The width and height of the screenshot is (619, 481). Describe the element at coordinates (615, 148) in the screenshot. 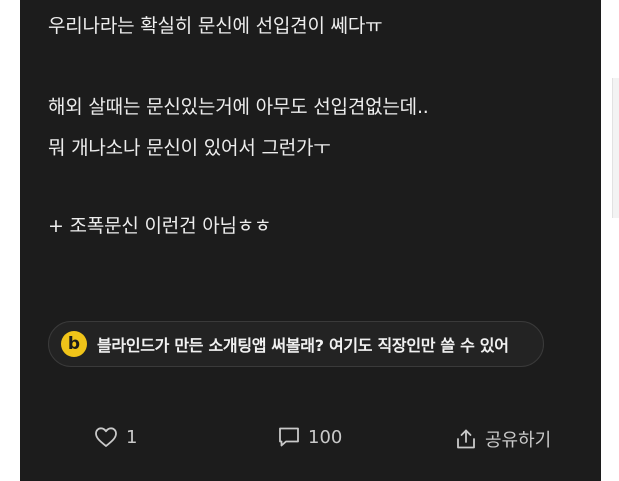

I see `side-panel-edge` at that location.